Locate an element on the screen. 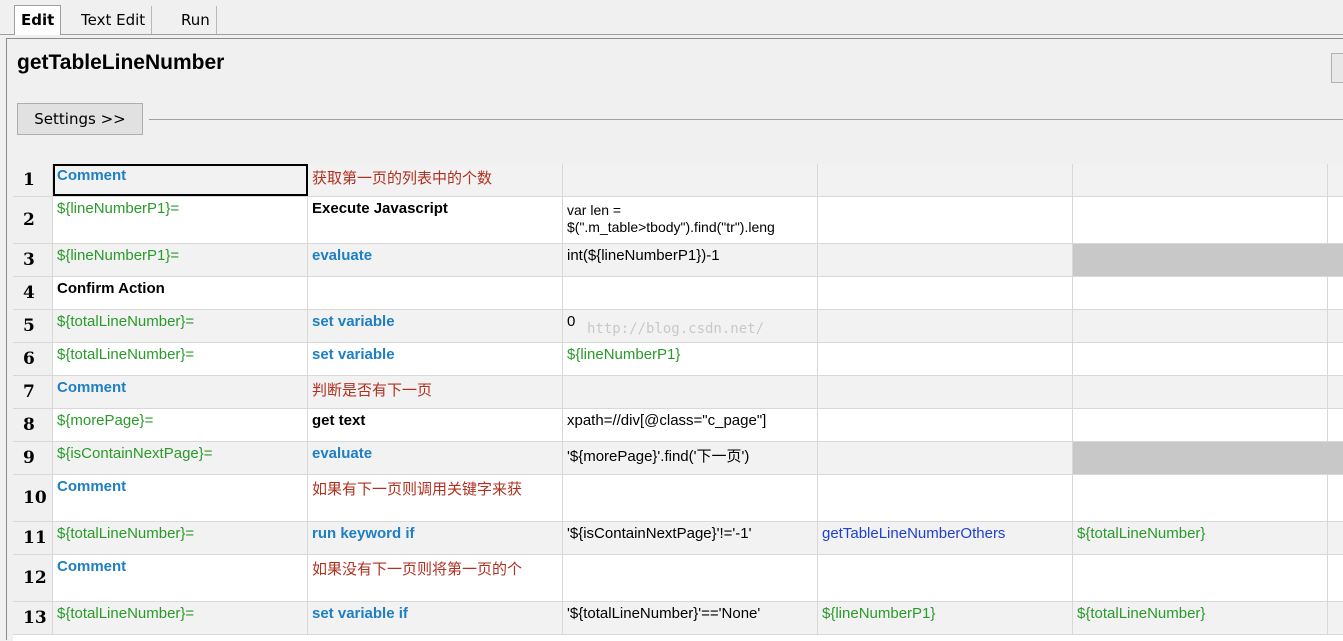  table-row: 12 Comment 如果没有下一页则将第一页的个 is located at coordinates (678, 578).